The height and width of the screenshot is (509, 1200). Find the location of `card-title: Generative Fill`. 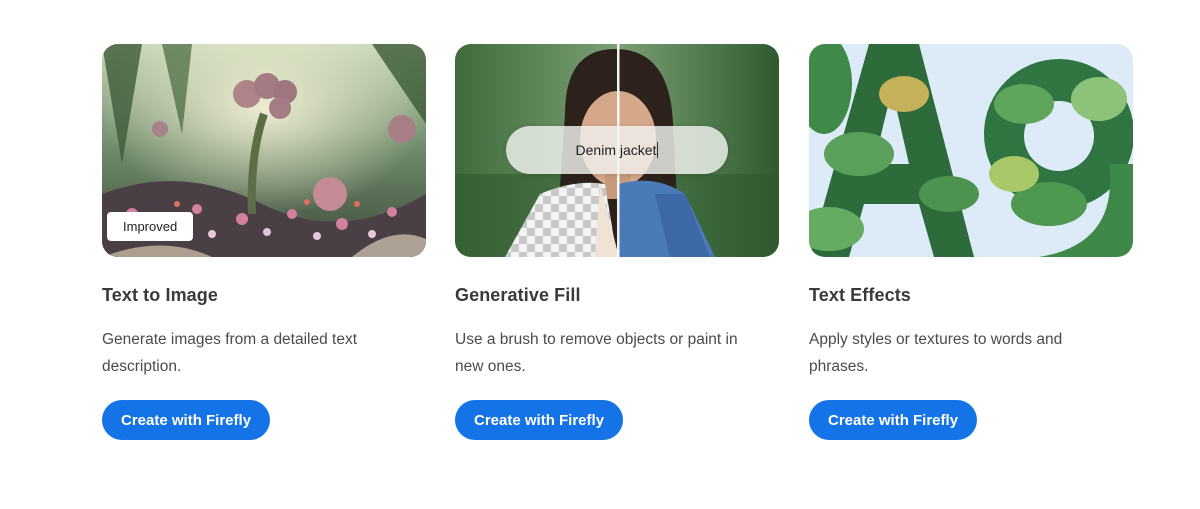

card-title: Generative Fill is located at coordinates (518, 295).